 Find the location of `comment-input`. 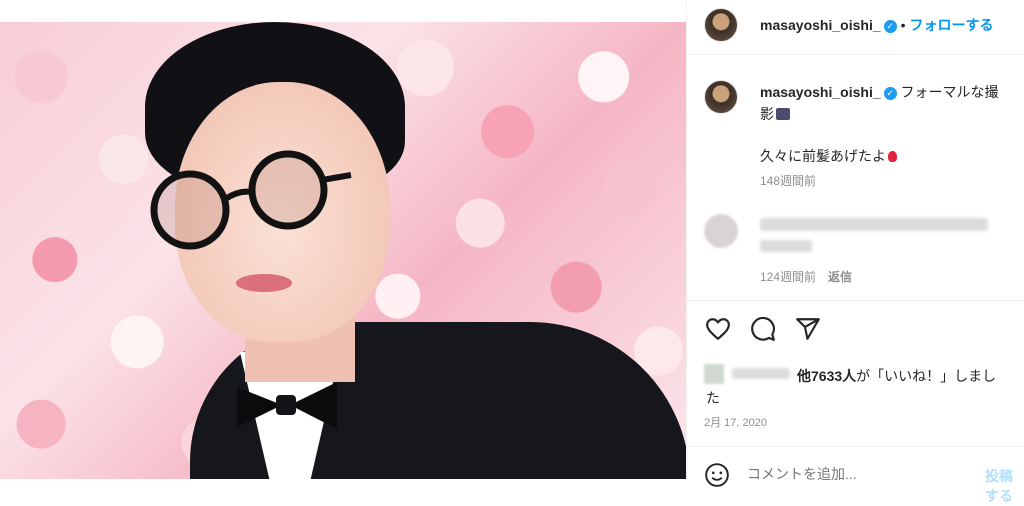

comment-input is located at coordinates (847, 474).